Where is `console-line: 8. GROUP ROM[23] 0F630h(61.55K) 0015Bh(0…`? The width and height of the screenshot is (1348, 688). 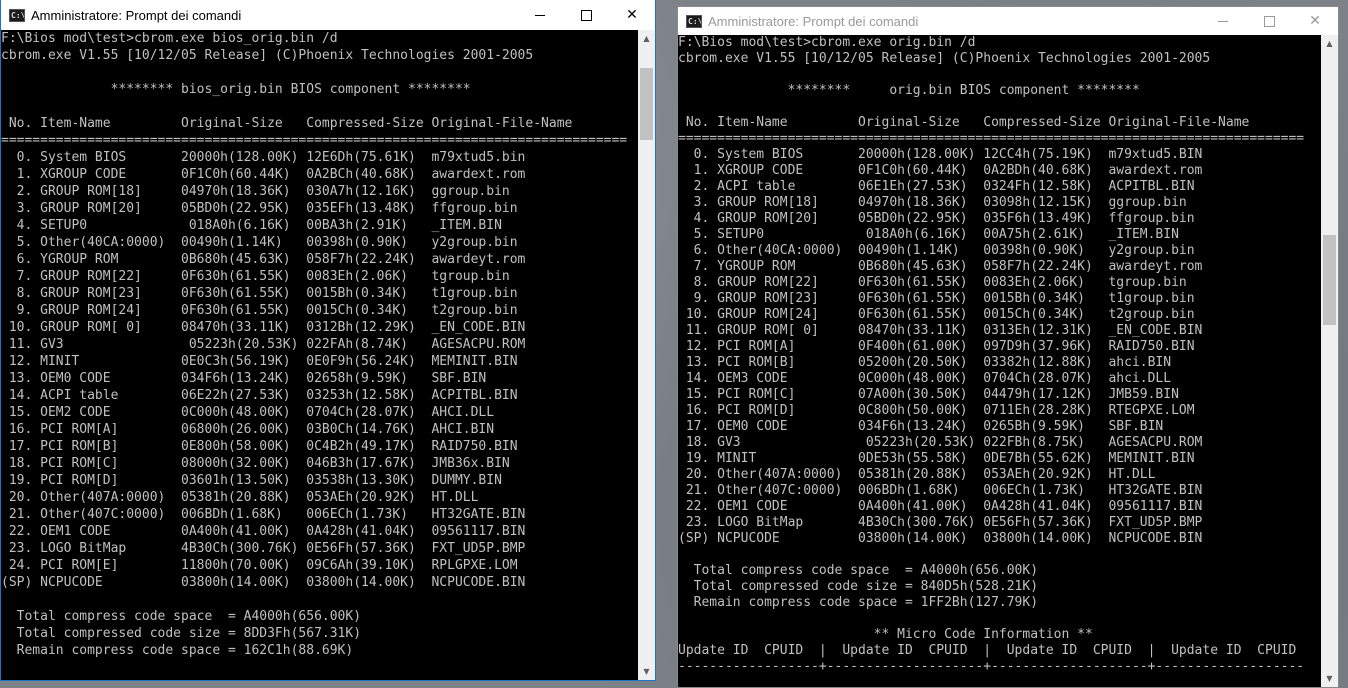 console-line: 8. GROUP ROM[23] 0F630h(61.55K) 0015Bh(0… is located at coordinates (259, 293).